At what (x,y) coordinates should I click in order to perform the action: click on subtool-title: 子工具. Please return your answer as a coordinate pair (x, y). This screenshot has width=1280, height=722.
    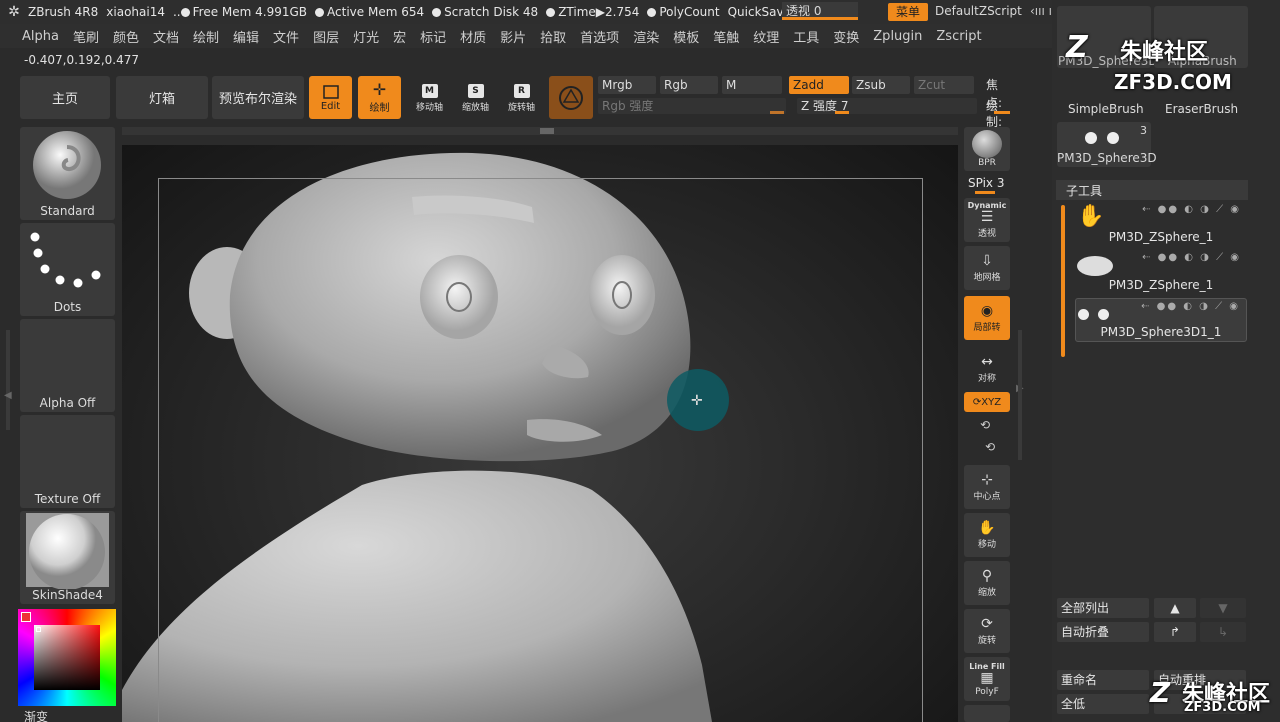
    Looking at the image, I should click on (1084, 190).